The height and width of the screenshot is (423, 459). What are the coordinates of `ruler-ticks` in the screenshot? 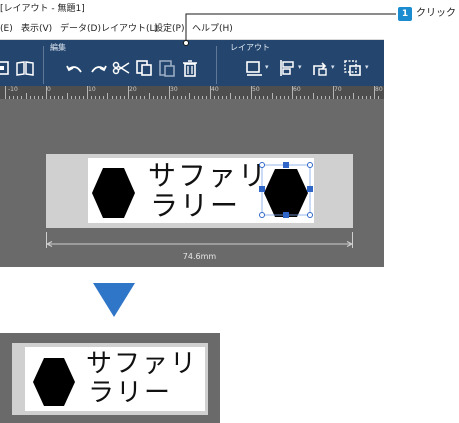 It's located at (192, 92).